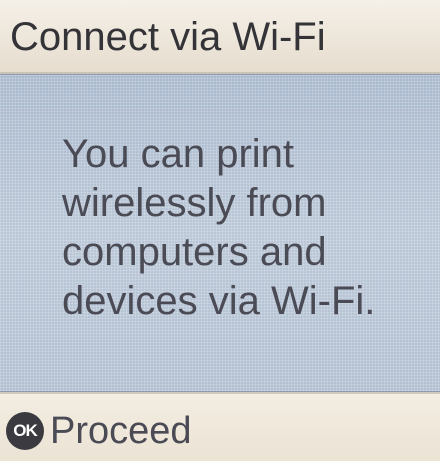 The image size is (440, 461). Describe the element at coordinates (206, 431) in the screenshot. I see `proceed-button: OK Proceed` at that location.